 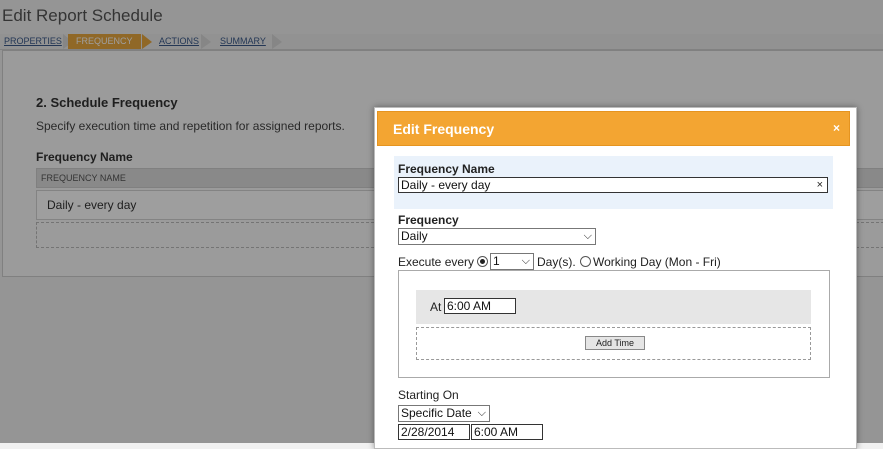 What do you see at coordinates (446, 185) in the screenshot?
I see `frequency-name-value: Daily - every day` at bounding box center [446, 185].